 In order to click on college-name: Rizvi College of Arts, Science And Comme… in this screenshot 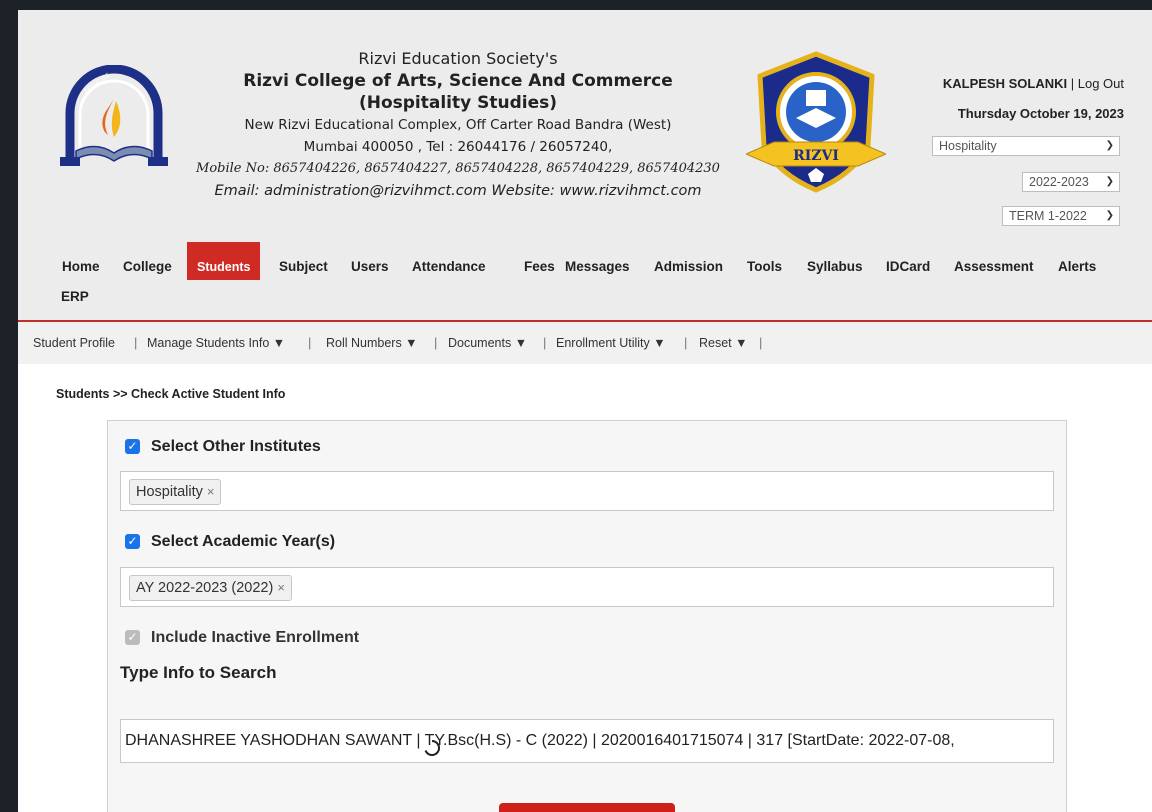, I will do `click(458, 81)`.